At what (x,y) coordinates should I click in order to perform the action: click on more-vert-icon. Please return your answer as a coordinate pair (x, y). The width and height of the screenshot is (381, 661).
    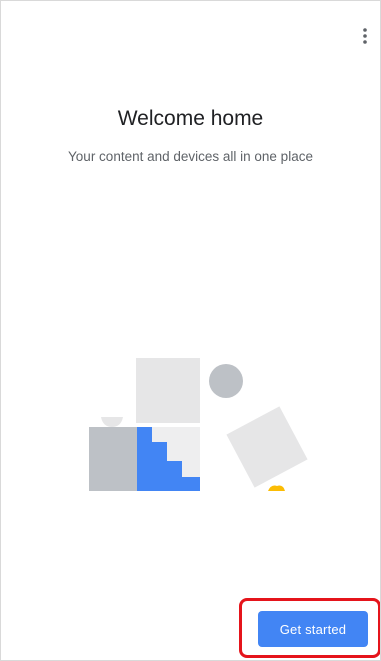
    Looking at the image, I should click on (365, 36).